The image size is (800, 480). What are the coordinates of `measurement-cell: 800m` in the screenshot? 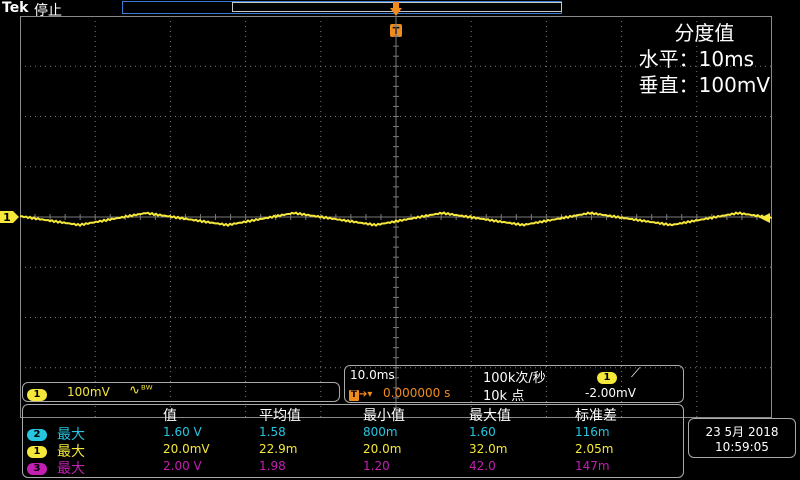 It's located at (380, 432).